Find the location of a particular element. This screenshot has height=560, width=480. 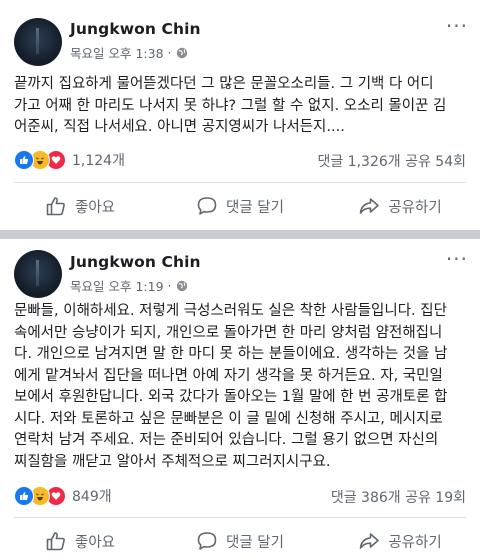

post-text-line: 찌질함을 깨닫고 알아서 주체적으로 찌그러지시구요. is located at coordinates (172, 461).